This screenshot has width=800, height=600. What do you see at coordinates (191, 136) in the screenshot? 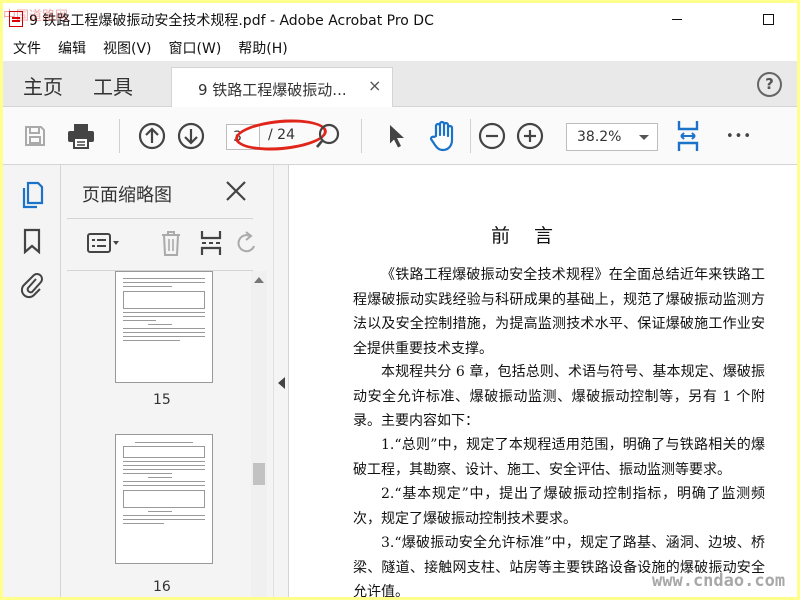
I see `page-down-icon` at bounding box center [191, 136].